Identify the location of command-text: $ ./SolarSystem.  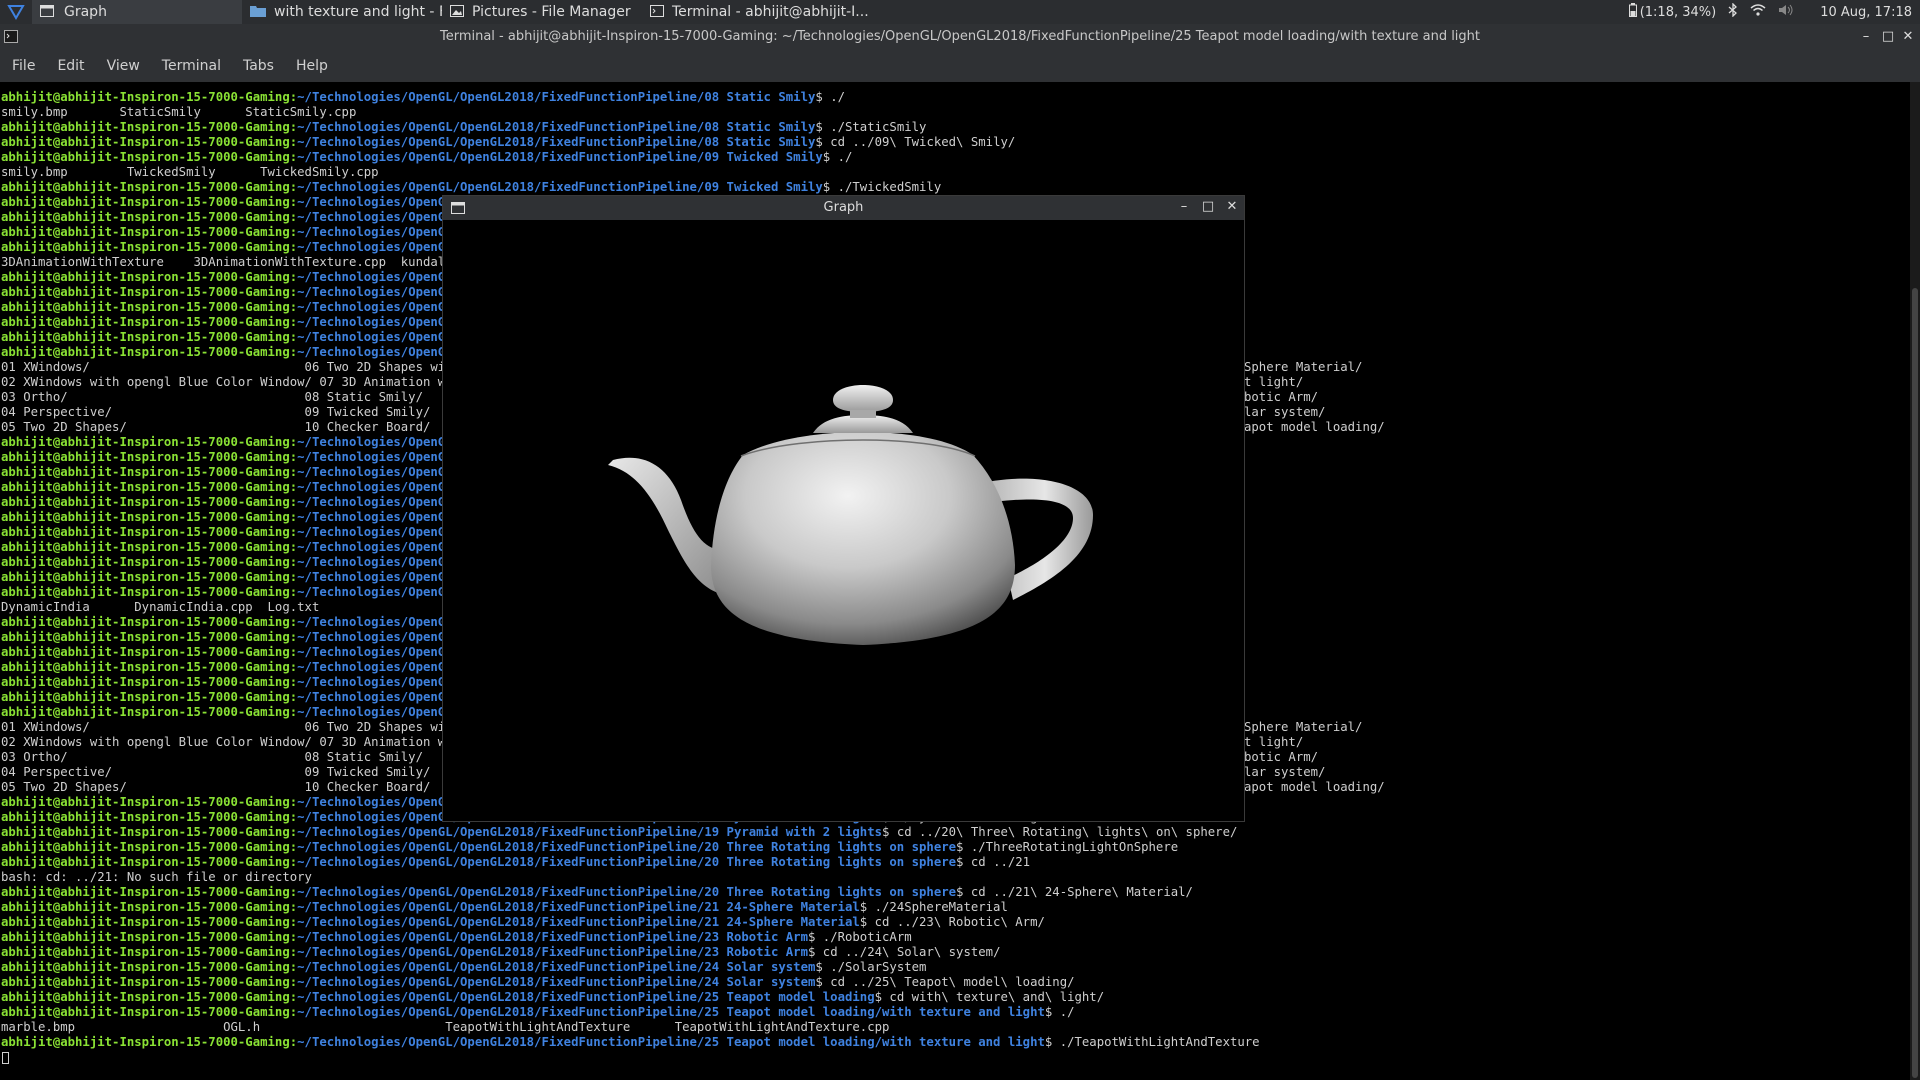
(871, 967).